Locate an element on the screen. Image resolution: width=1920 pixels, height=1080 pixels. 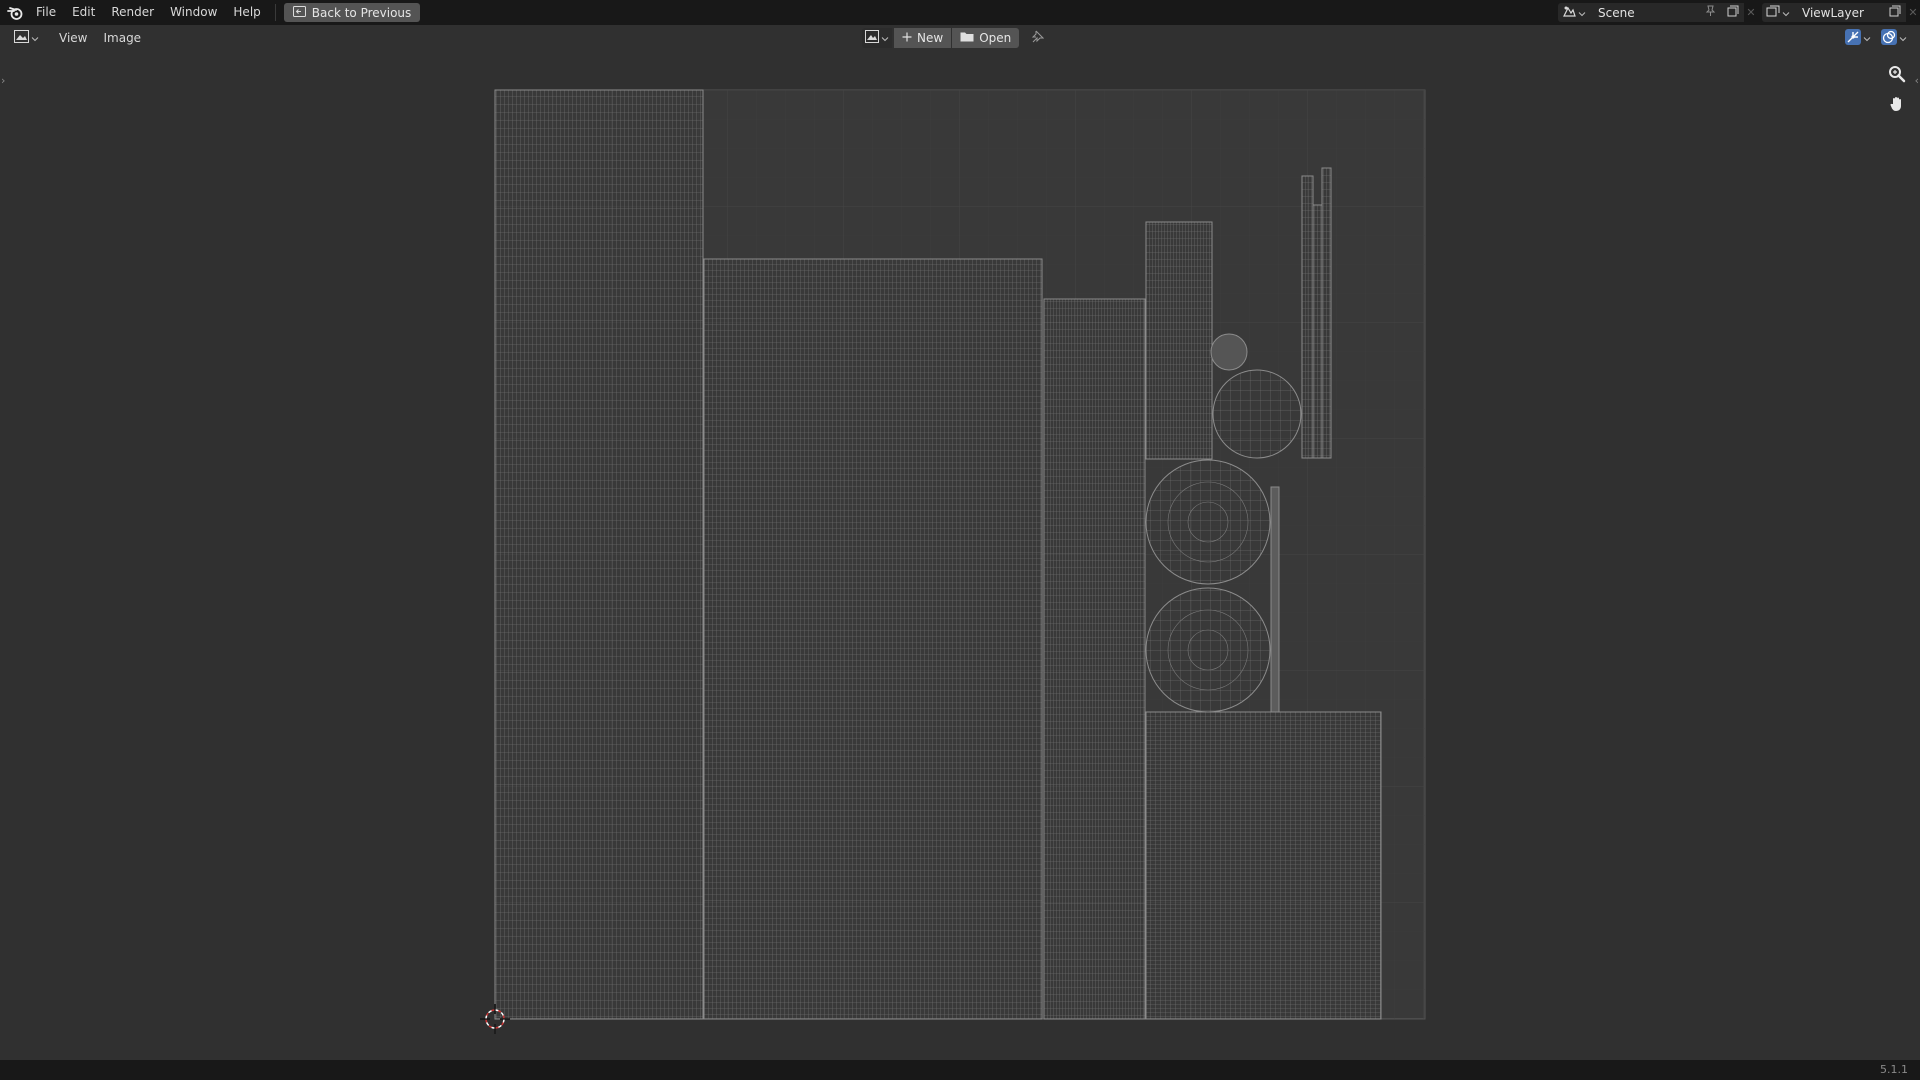
menu-image: Image is located at coordinates (122, 38).